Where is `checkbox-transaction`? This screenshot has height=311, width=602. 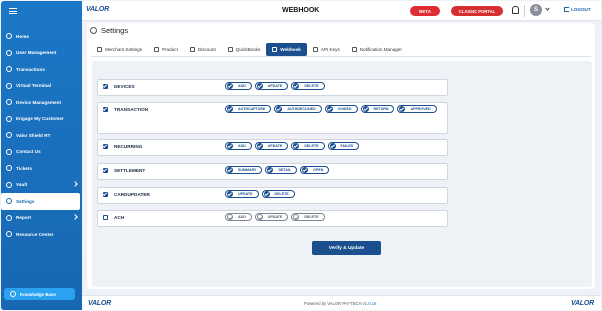
checkbox-transaction is located at coordinates (105, 109).